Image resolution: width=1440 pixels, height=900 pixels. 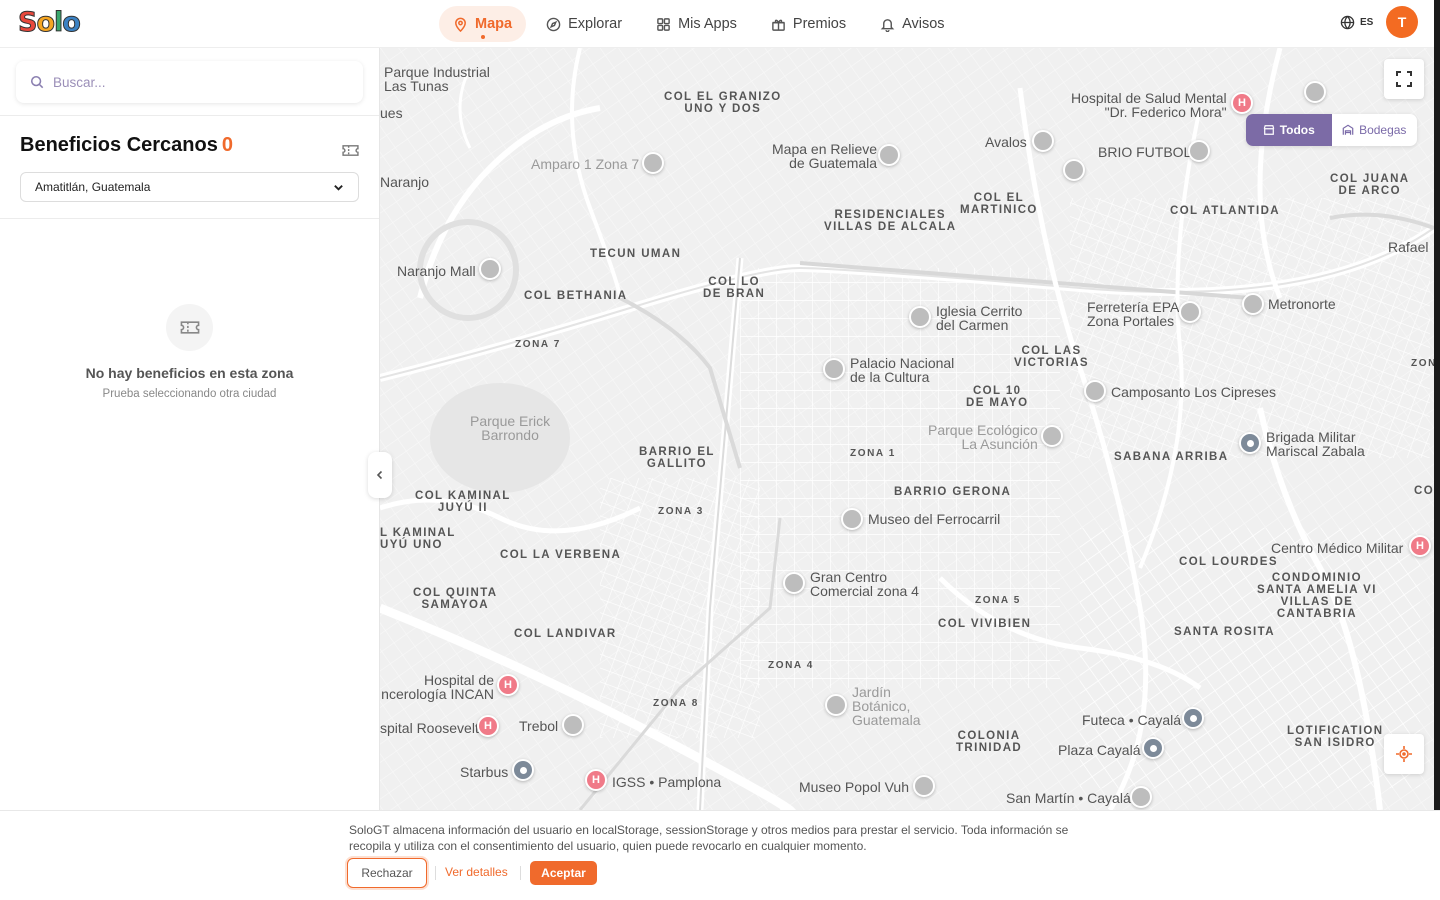 I want to click on district-label: SABANA ARRIBA, so click(x=1171, y=457).